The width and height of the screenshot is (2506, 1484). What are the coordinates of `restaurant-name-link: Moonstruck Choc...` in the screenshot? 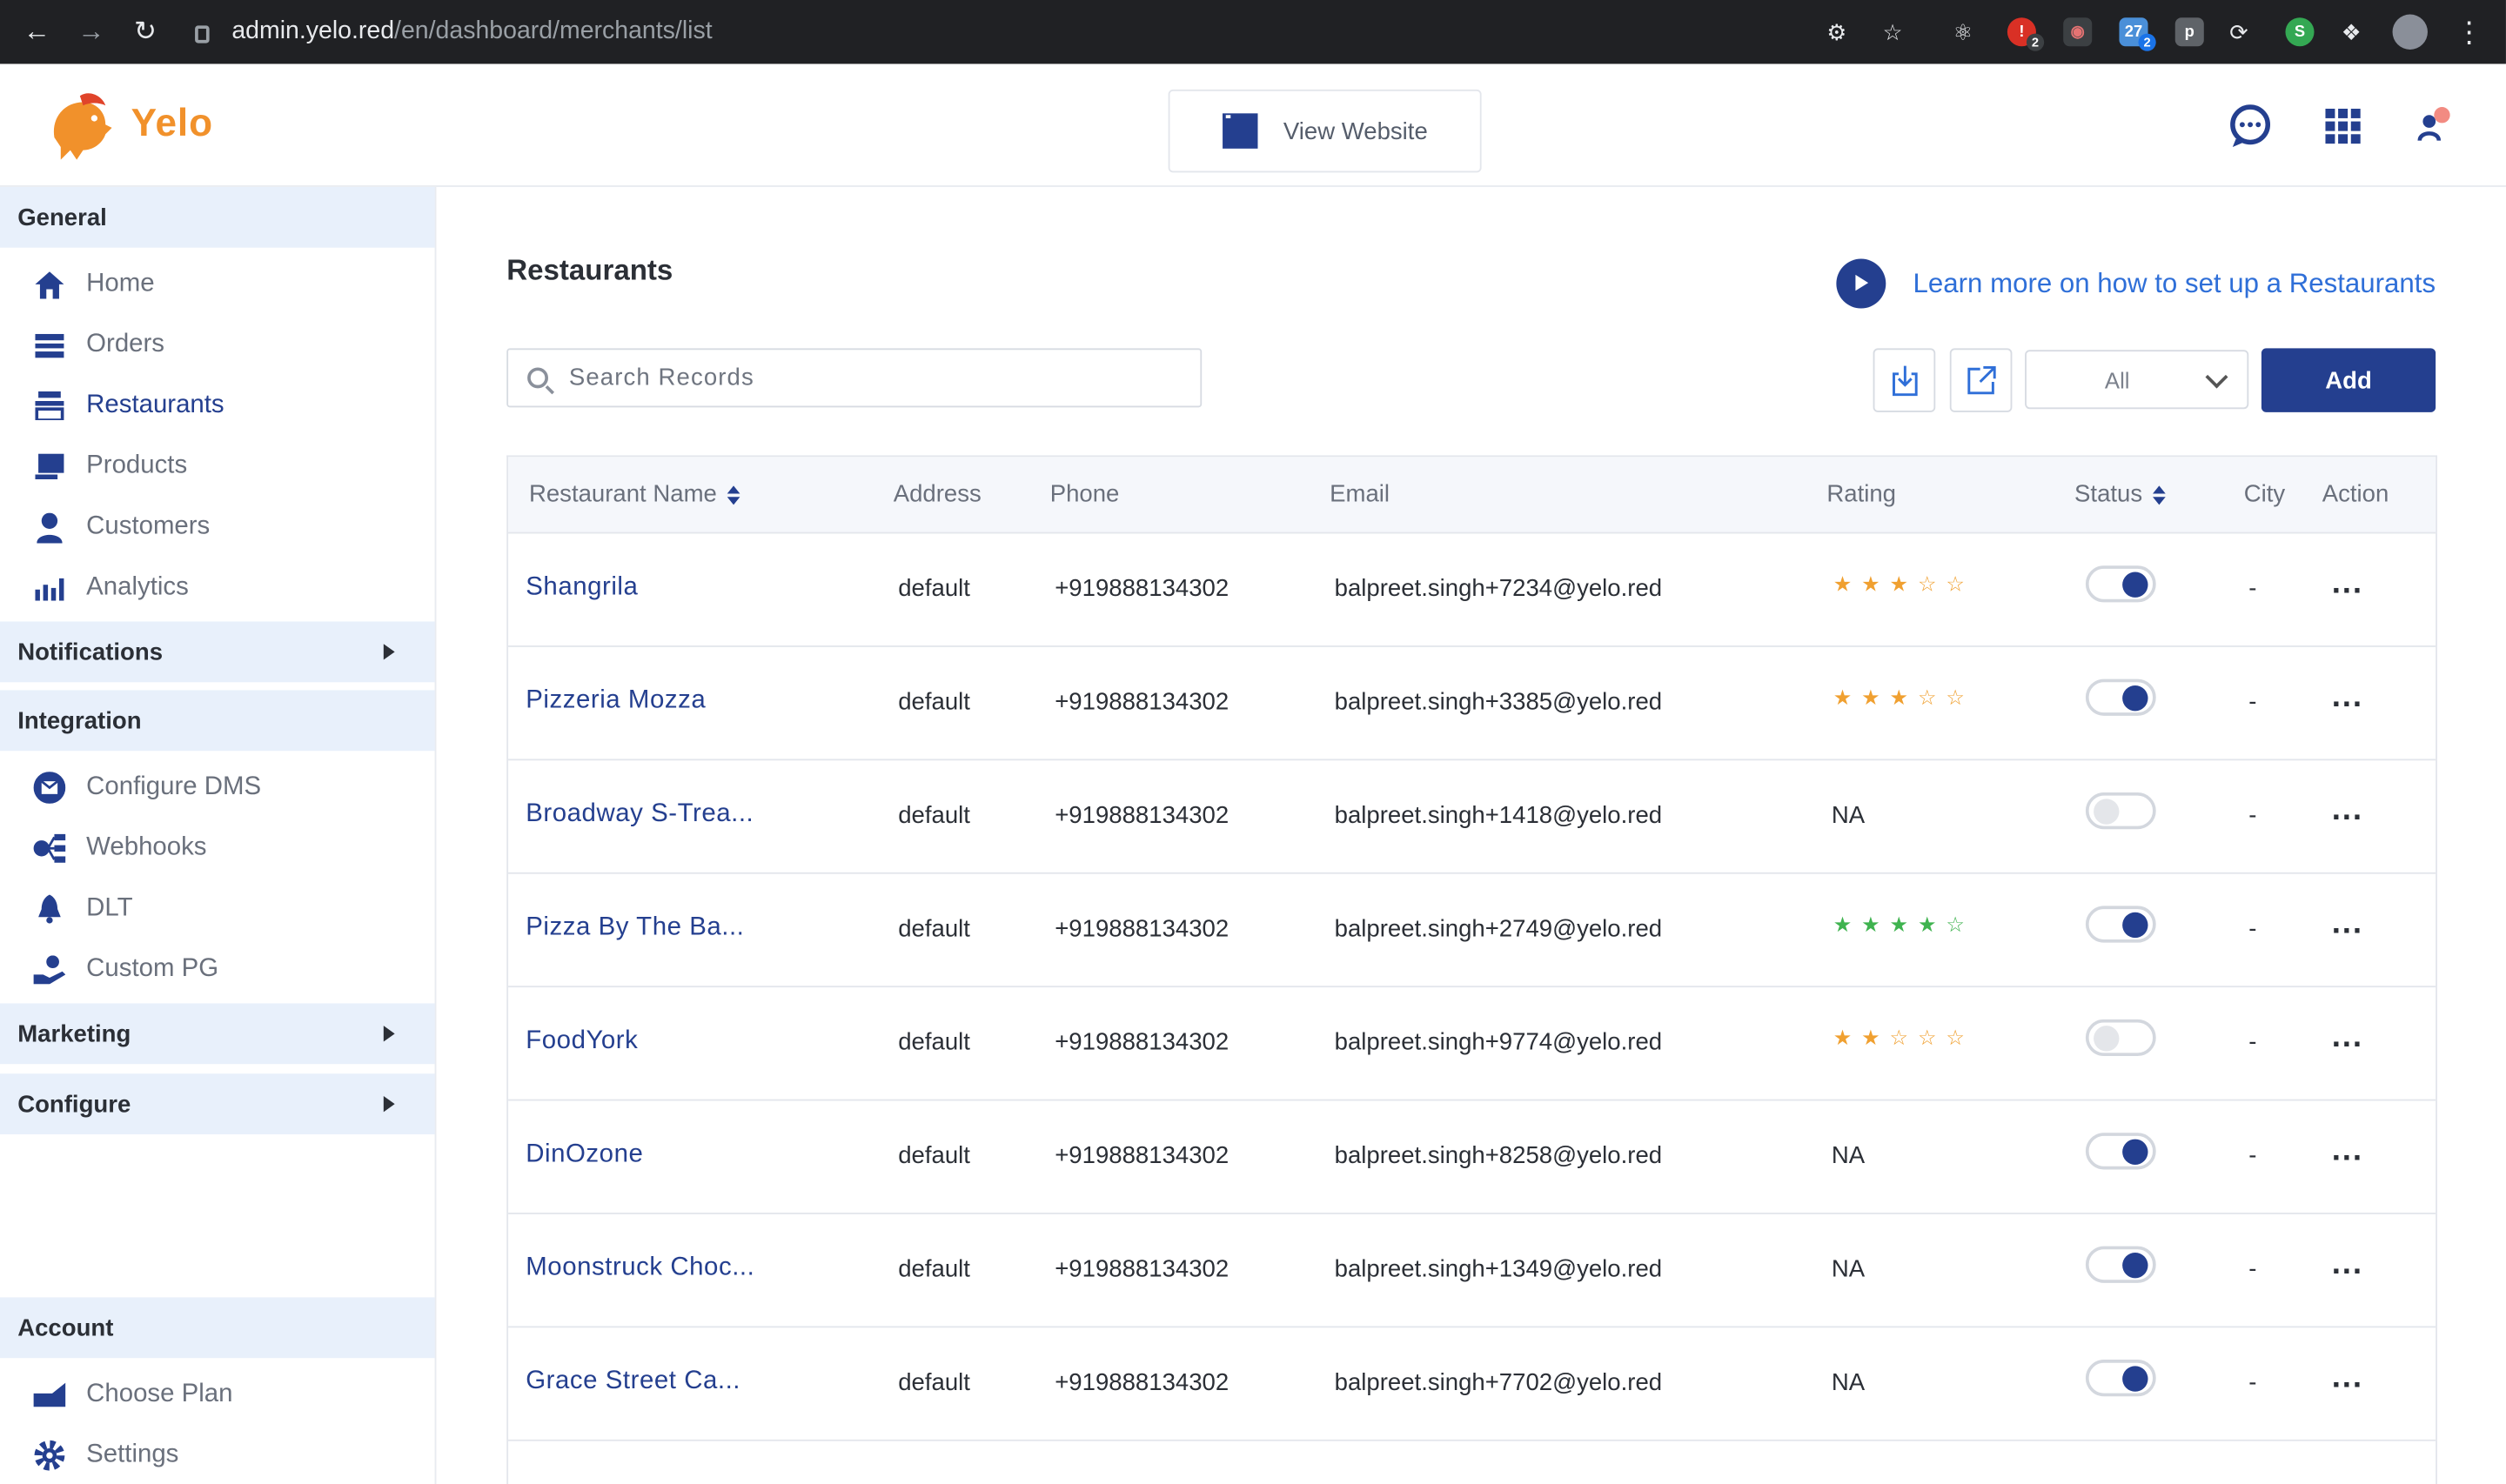 It's located at (640, 1269).